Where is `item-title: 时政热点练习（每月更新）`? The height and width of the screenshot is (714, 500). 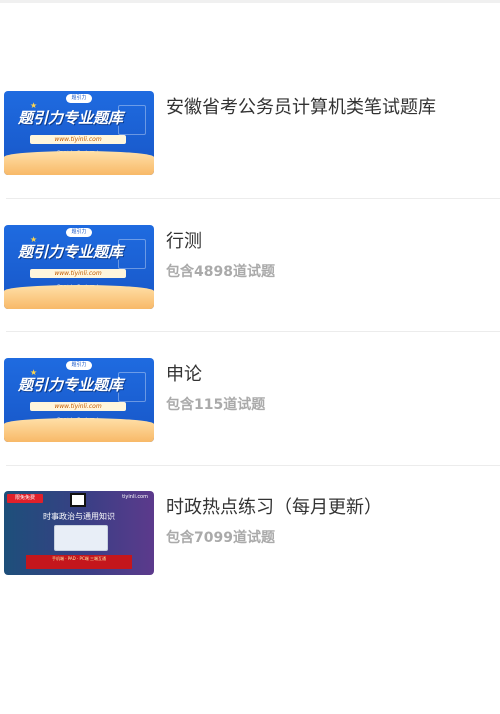
item-title: 时政热点练习（每月更新） is located at coordinates (274, 506).